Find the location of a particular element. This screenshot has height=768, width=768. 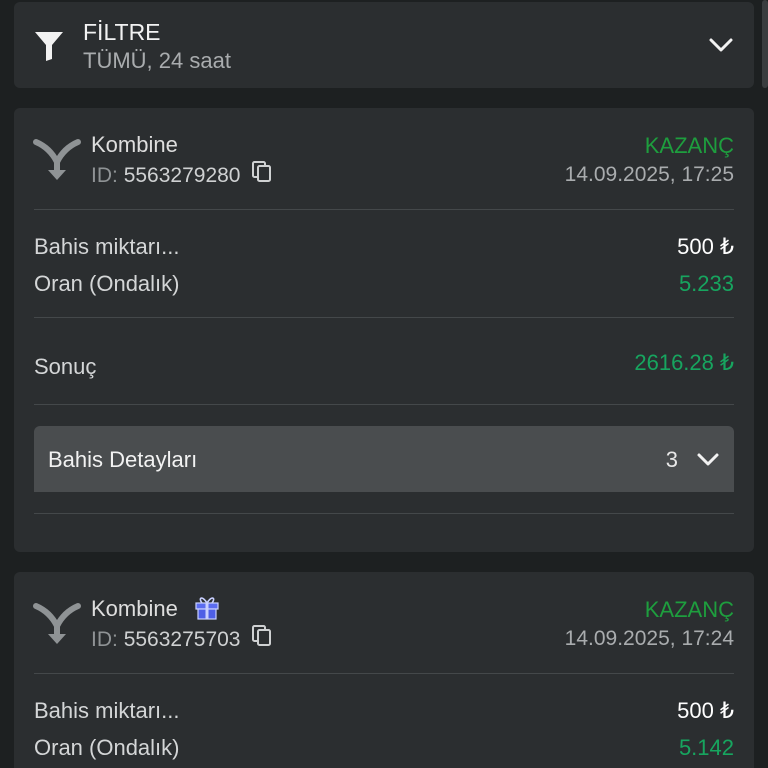

bet-id-row: ID: 5563279280 is located at coordinates (165, 176).